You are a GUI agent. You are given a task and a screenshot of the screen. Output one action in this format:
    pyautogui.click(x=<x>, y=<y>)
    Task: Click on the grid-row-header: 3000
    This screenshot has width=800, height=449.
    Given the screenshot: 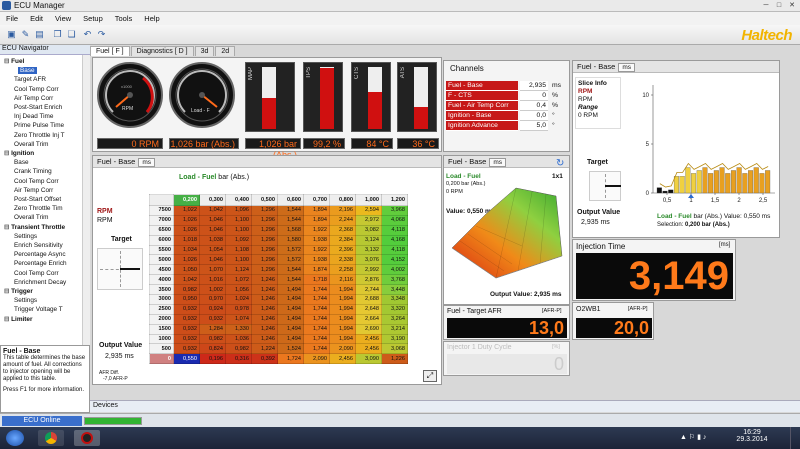 What is the action you would take?
    pyautogui.click(x=161, y=299)
    